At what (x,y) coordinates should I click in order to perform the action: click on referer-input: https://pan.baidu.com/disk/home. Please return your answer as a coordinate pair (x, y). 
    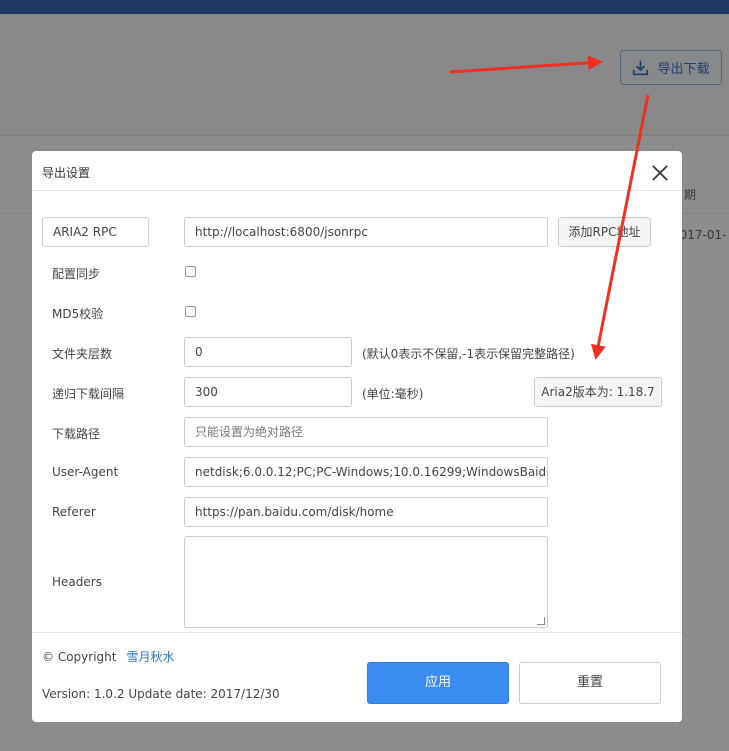
    Looking at the image, I should click on (366, 512).